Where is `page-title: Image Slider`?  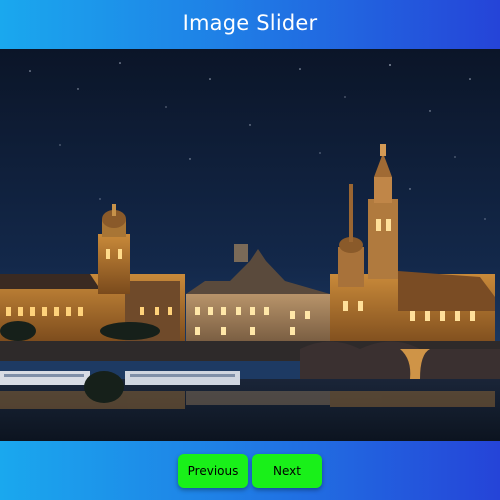
page-title: Image Slider is located at coordinates (250, 22).